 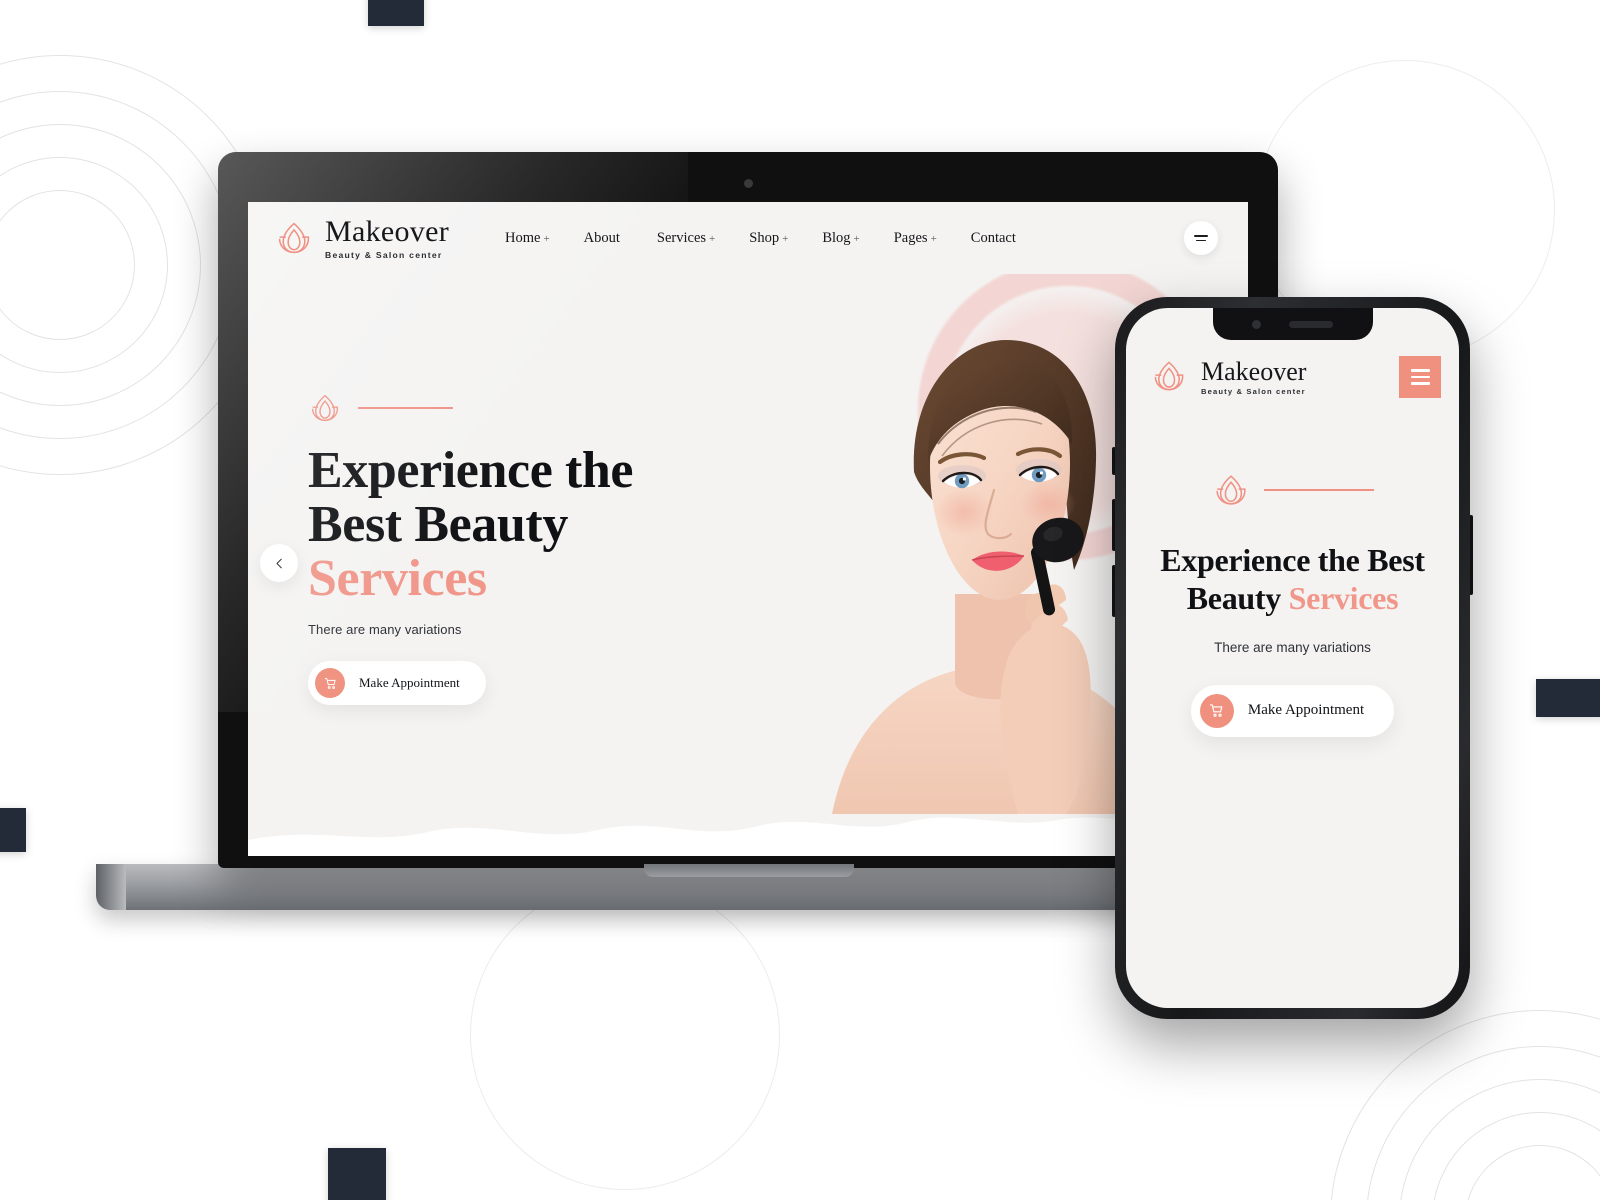 I want to click on nav-item-blog: Blog +, so click(x=840, y=238).